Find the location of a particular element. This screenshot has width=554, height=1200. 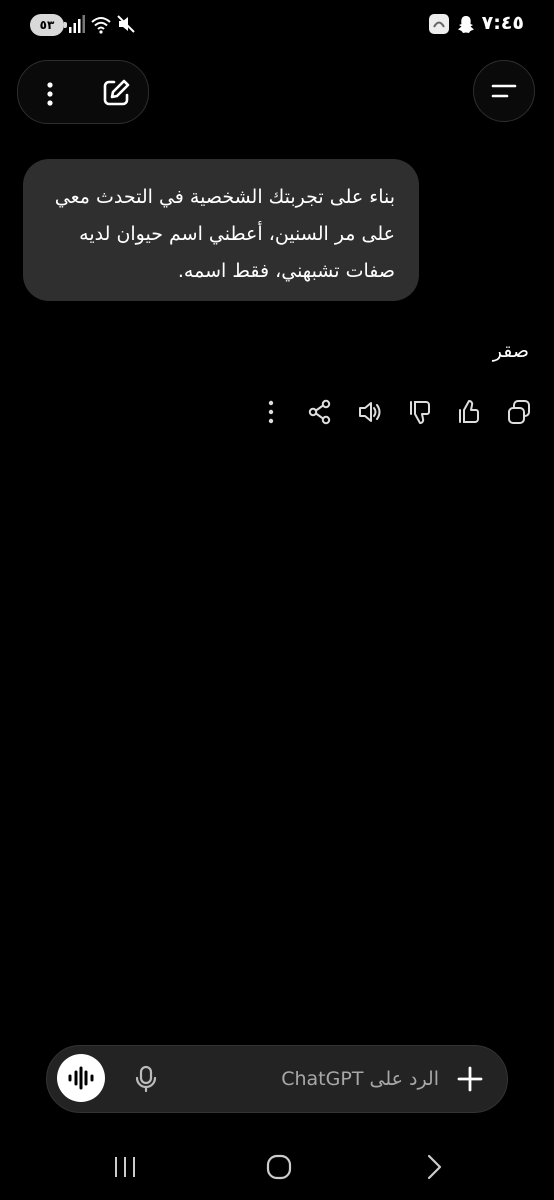

app-notification-icon is located at coordinates (439, 24).